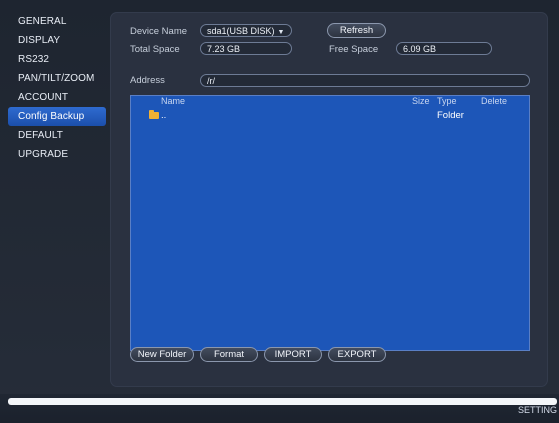  Describe the element at coordinates (537, 410) in the screenshot. I see `setting-tab: SETTING` at that location.